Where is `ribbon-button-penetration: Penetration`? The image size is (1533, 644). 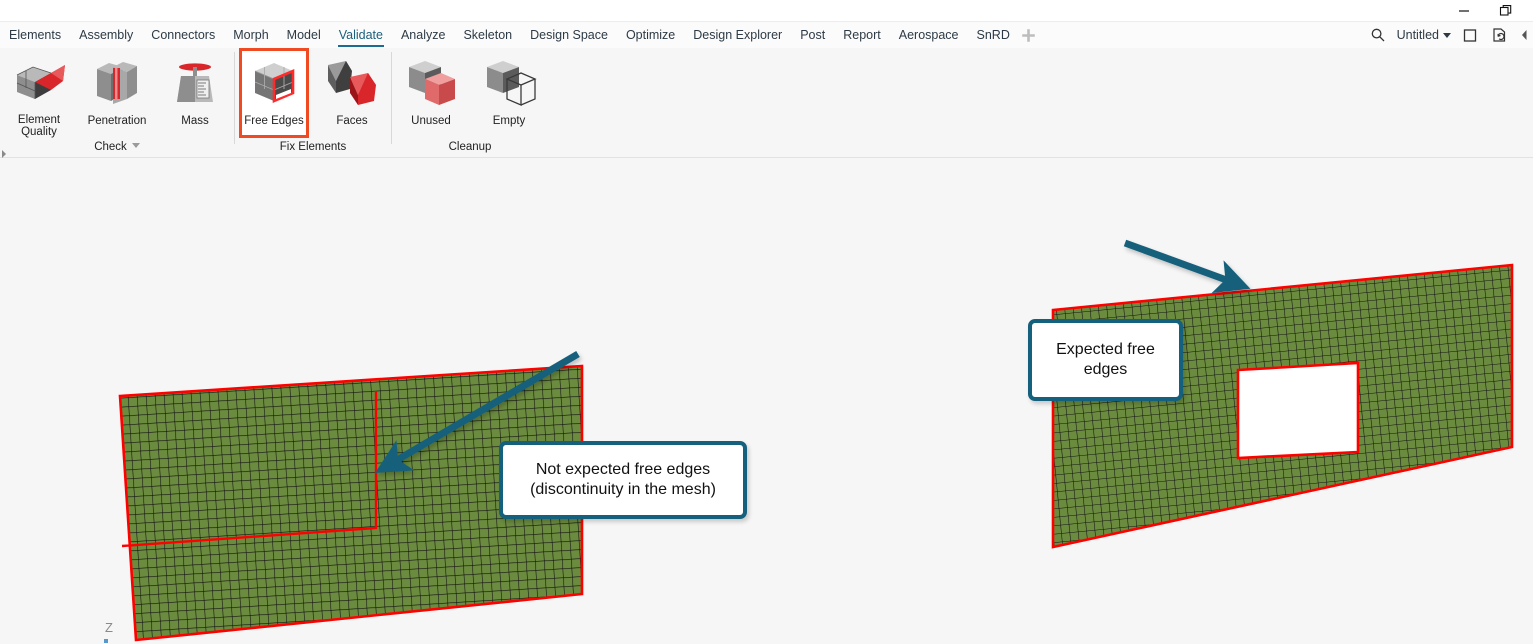 ribbon-button-penetration: Penetration is located at coordinates (117, 93).